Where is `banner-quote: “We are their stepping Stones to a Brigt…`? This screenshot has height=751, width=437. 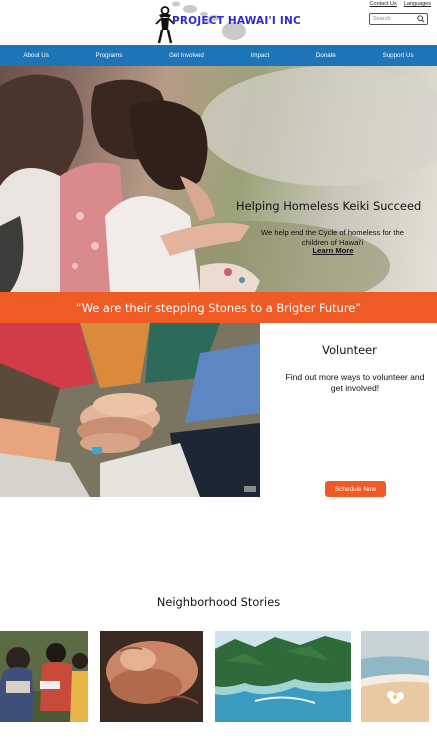 banner-quote: “We are their stepping Stones to a Brigt… is located at coordinates (218, 307).